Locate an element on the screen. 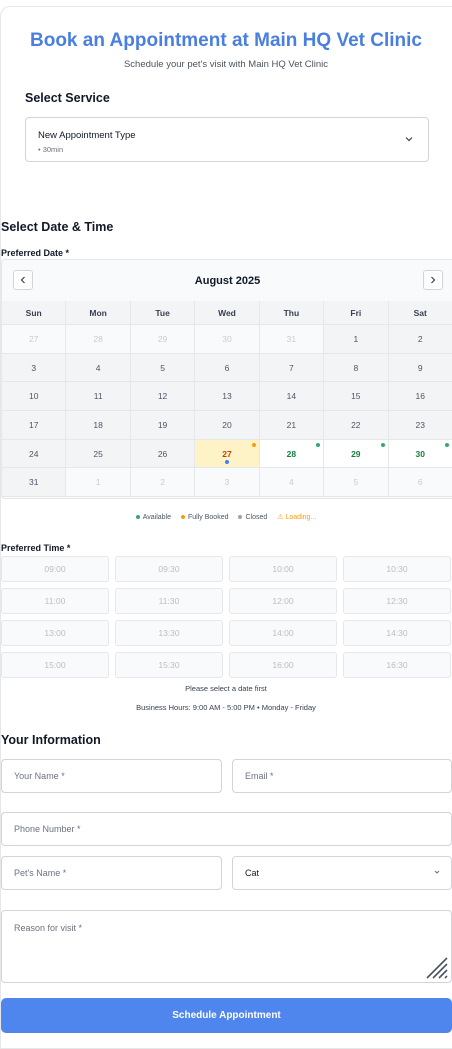 This screenshot has width=452, height=1049. day-number: 14 is located at coordinates (291, 396).